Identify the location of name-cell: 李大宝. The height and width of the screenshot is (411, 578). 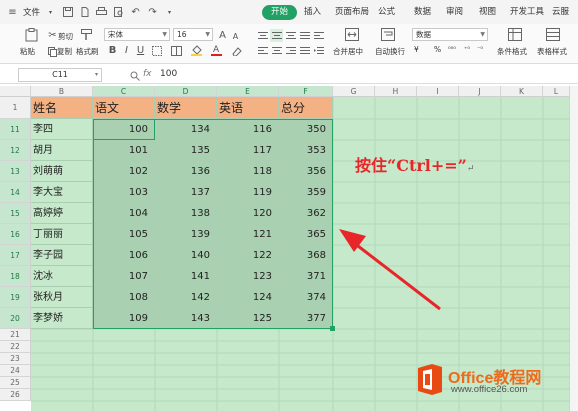
(62, 192).